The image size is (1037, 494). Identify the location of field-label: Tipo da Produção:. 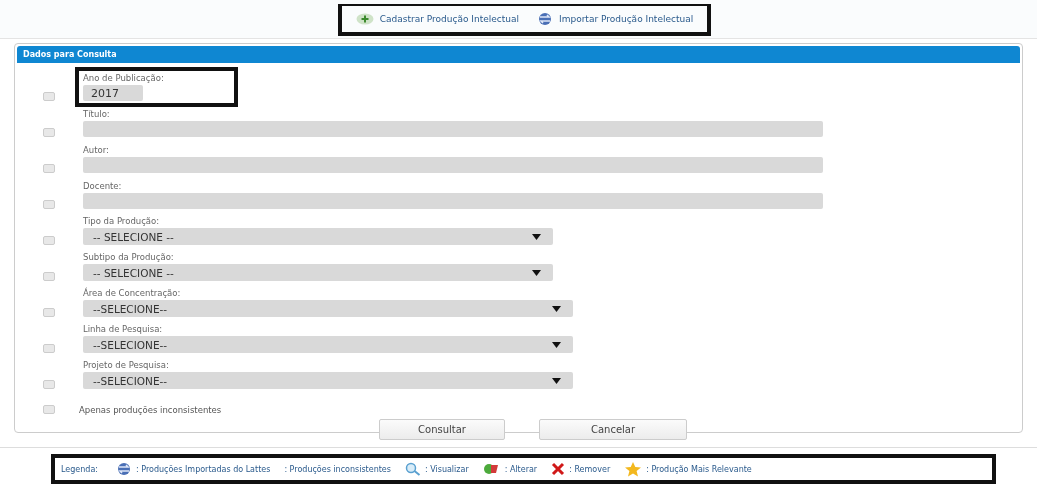
(122, 221).